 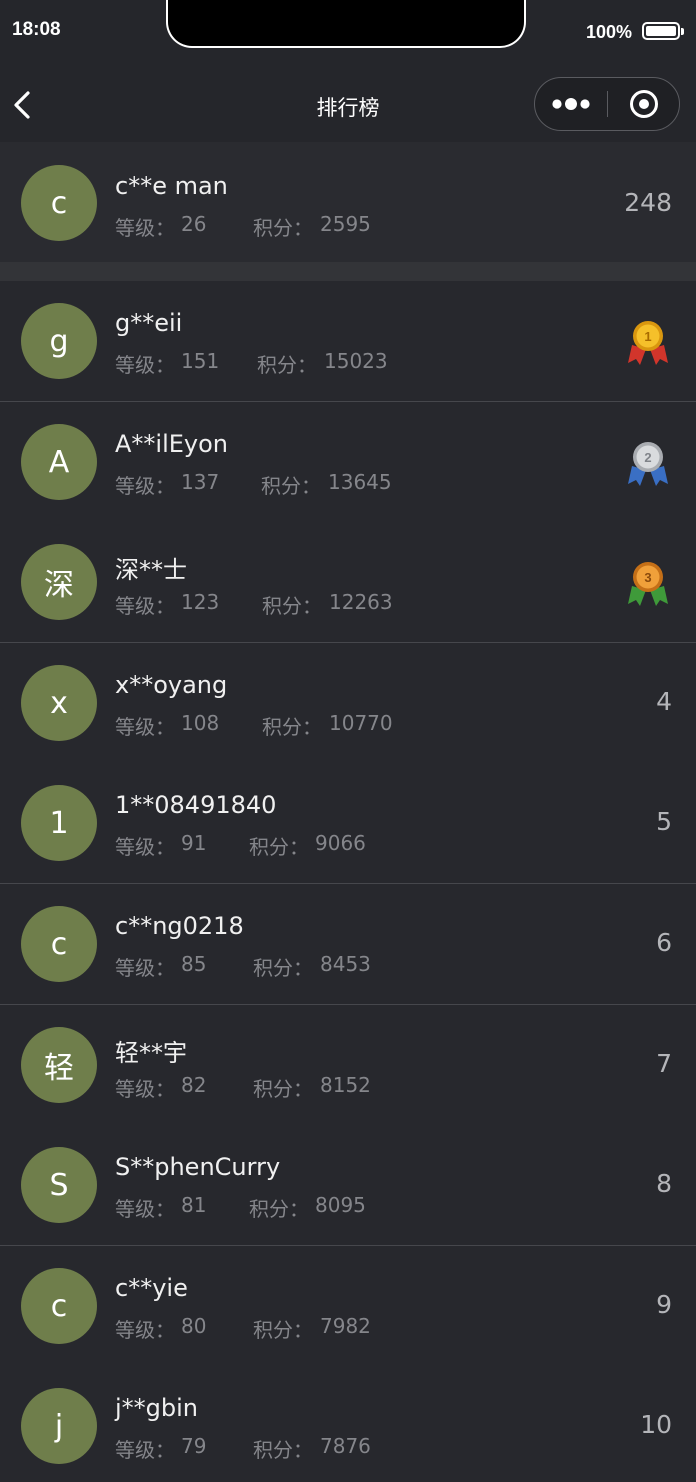 What do you see at coordinates (348, 944) in the screenshot?
I see `ranking-row: c c**ng0218 等级： 85 积分： 8453 6` at bounding box center [348, 944].